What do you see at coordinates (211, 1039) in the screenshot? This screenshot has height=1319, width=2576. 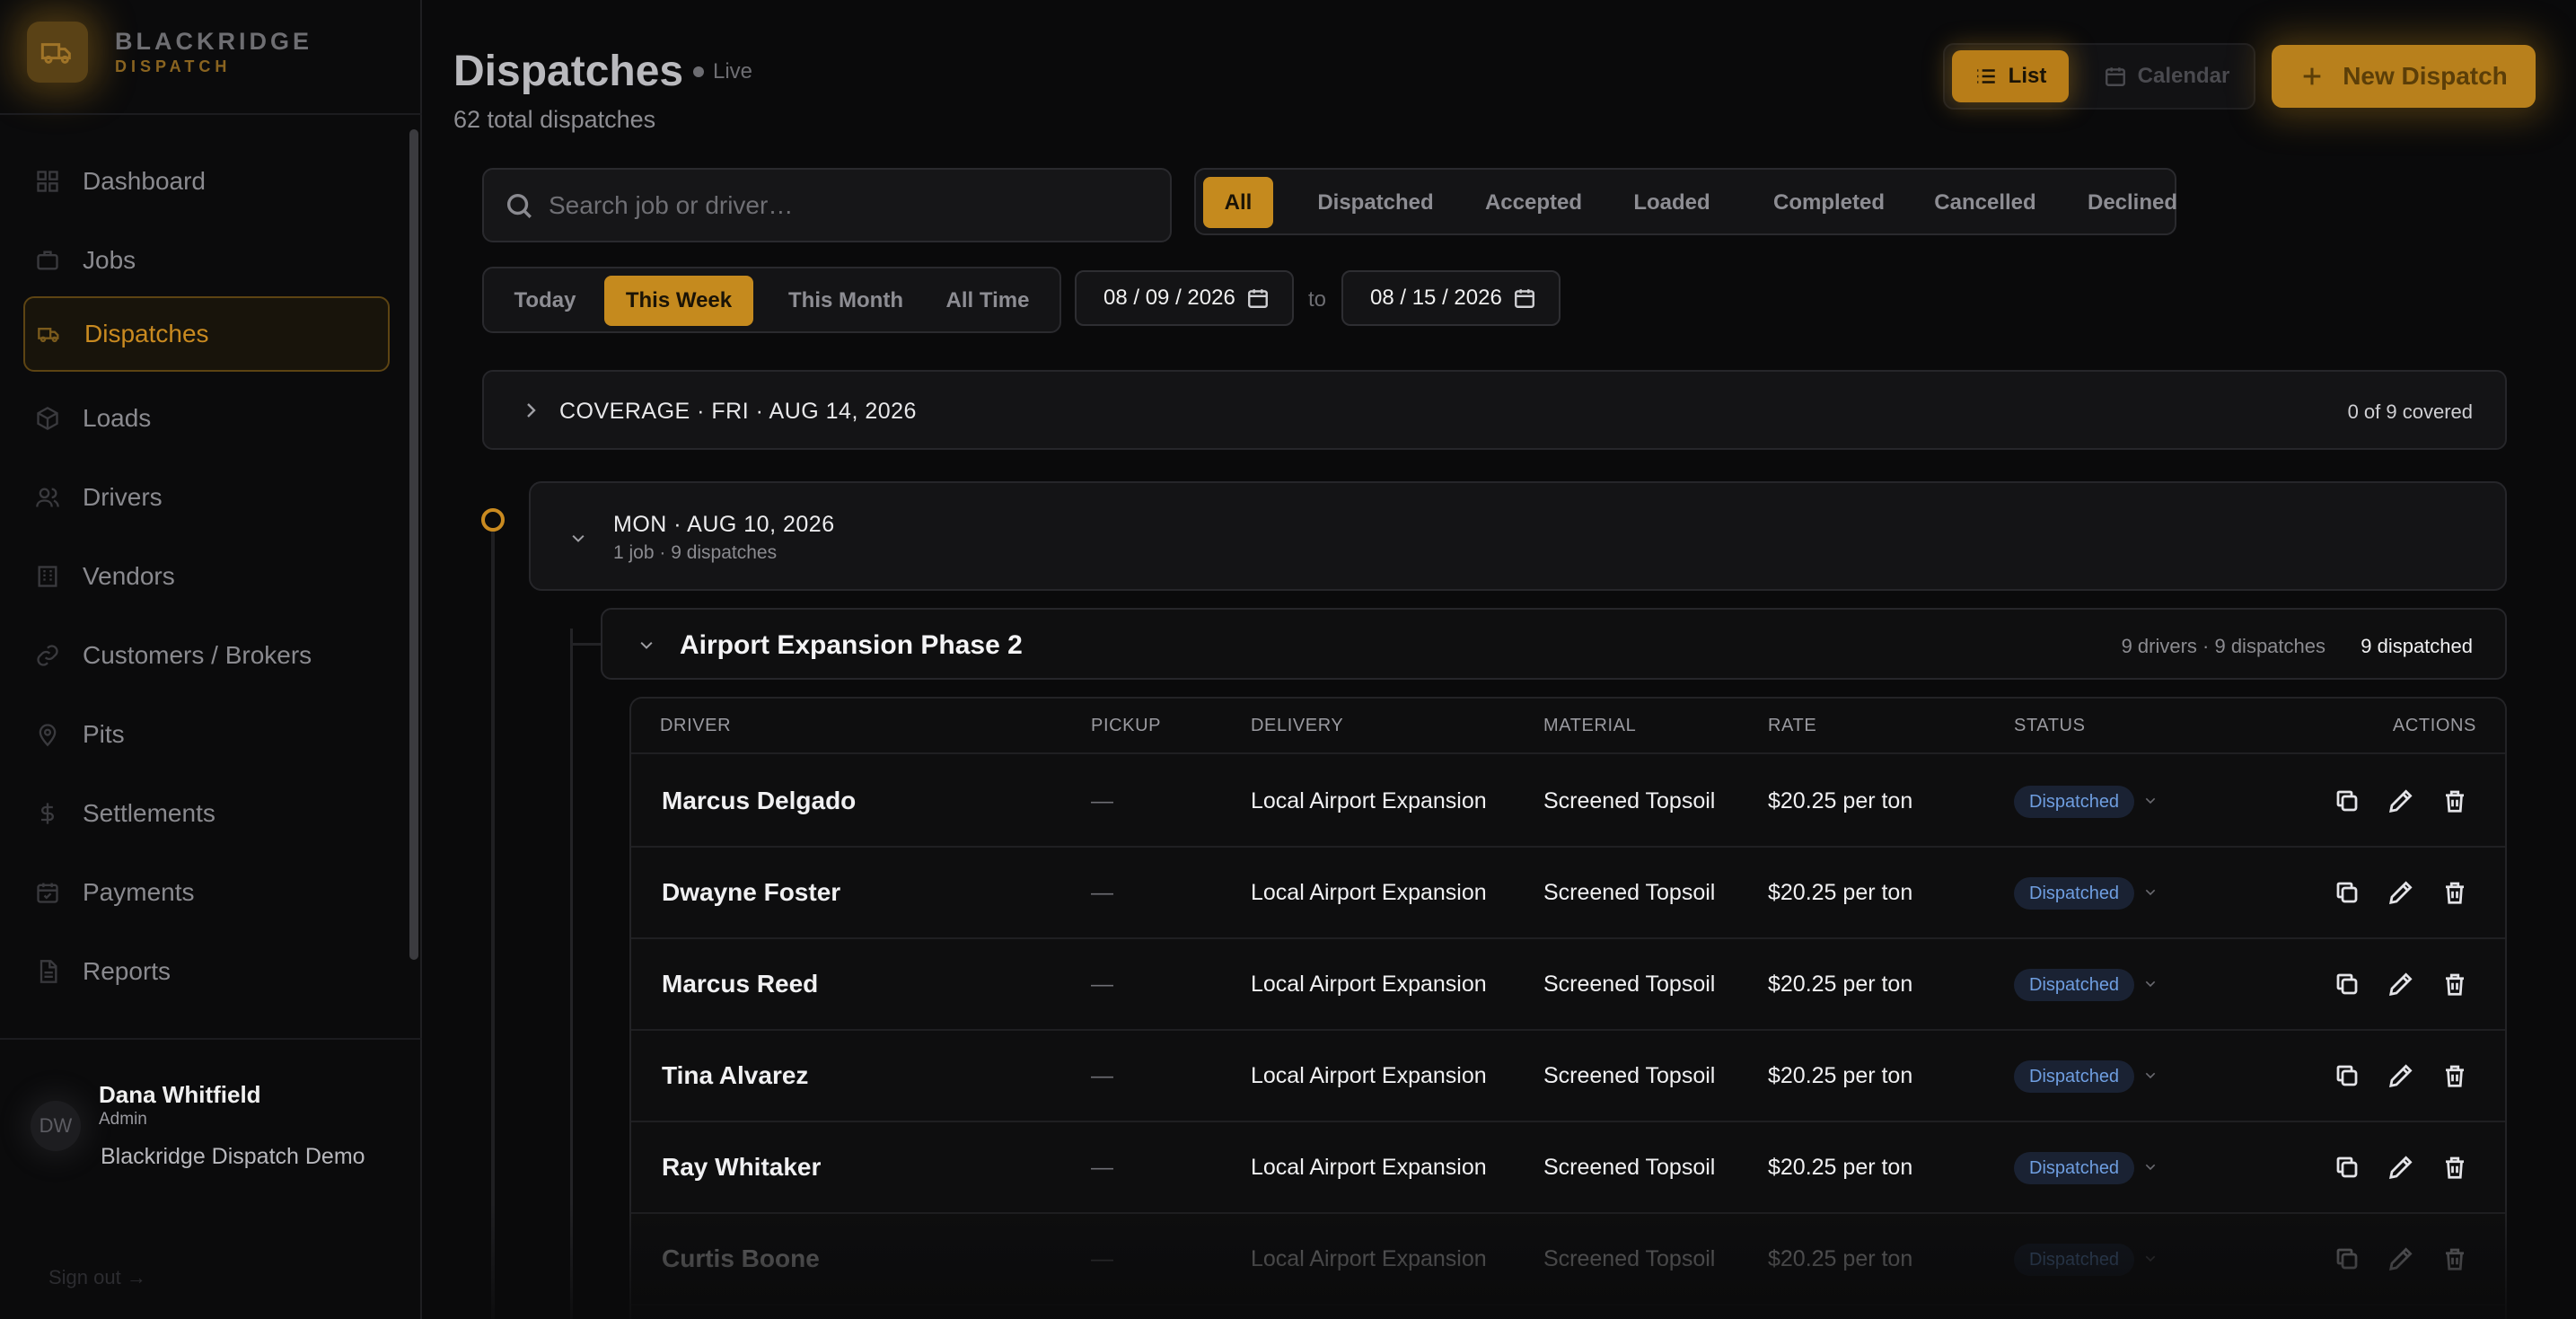 I see `divider` at bounding box center [211, 1039].